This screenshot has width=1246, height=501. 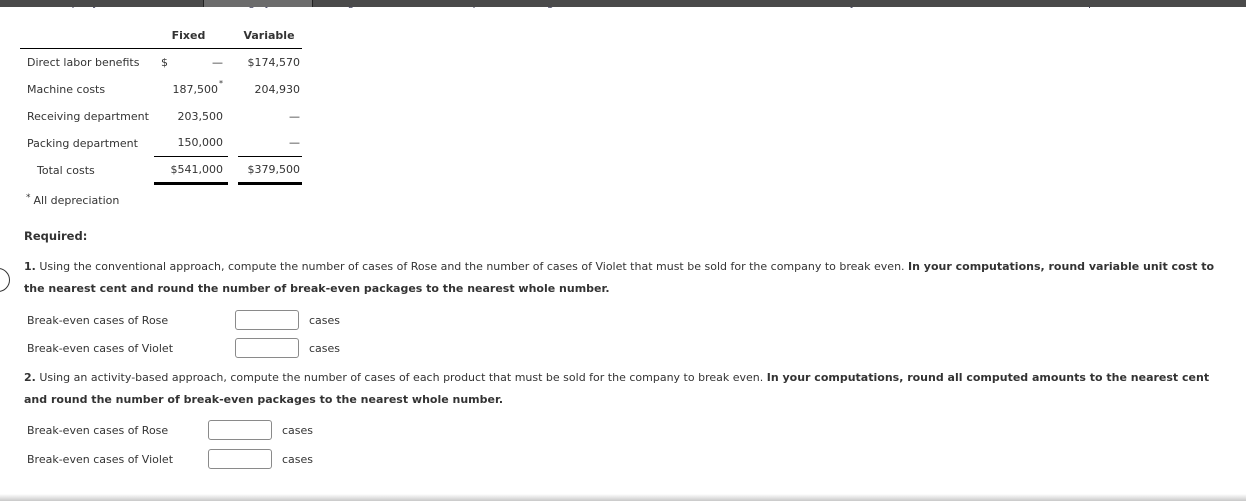 What do you see at coordinates (28, 198) in the screenshot?
I see `footnote-star: *` at bounding box center [28, 198].